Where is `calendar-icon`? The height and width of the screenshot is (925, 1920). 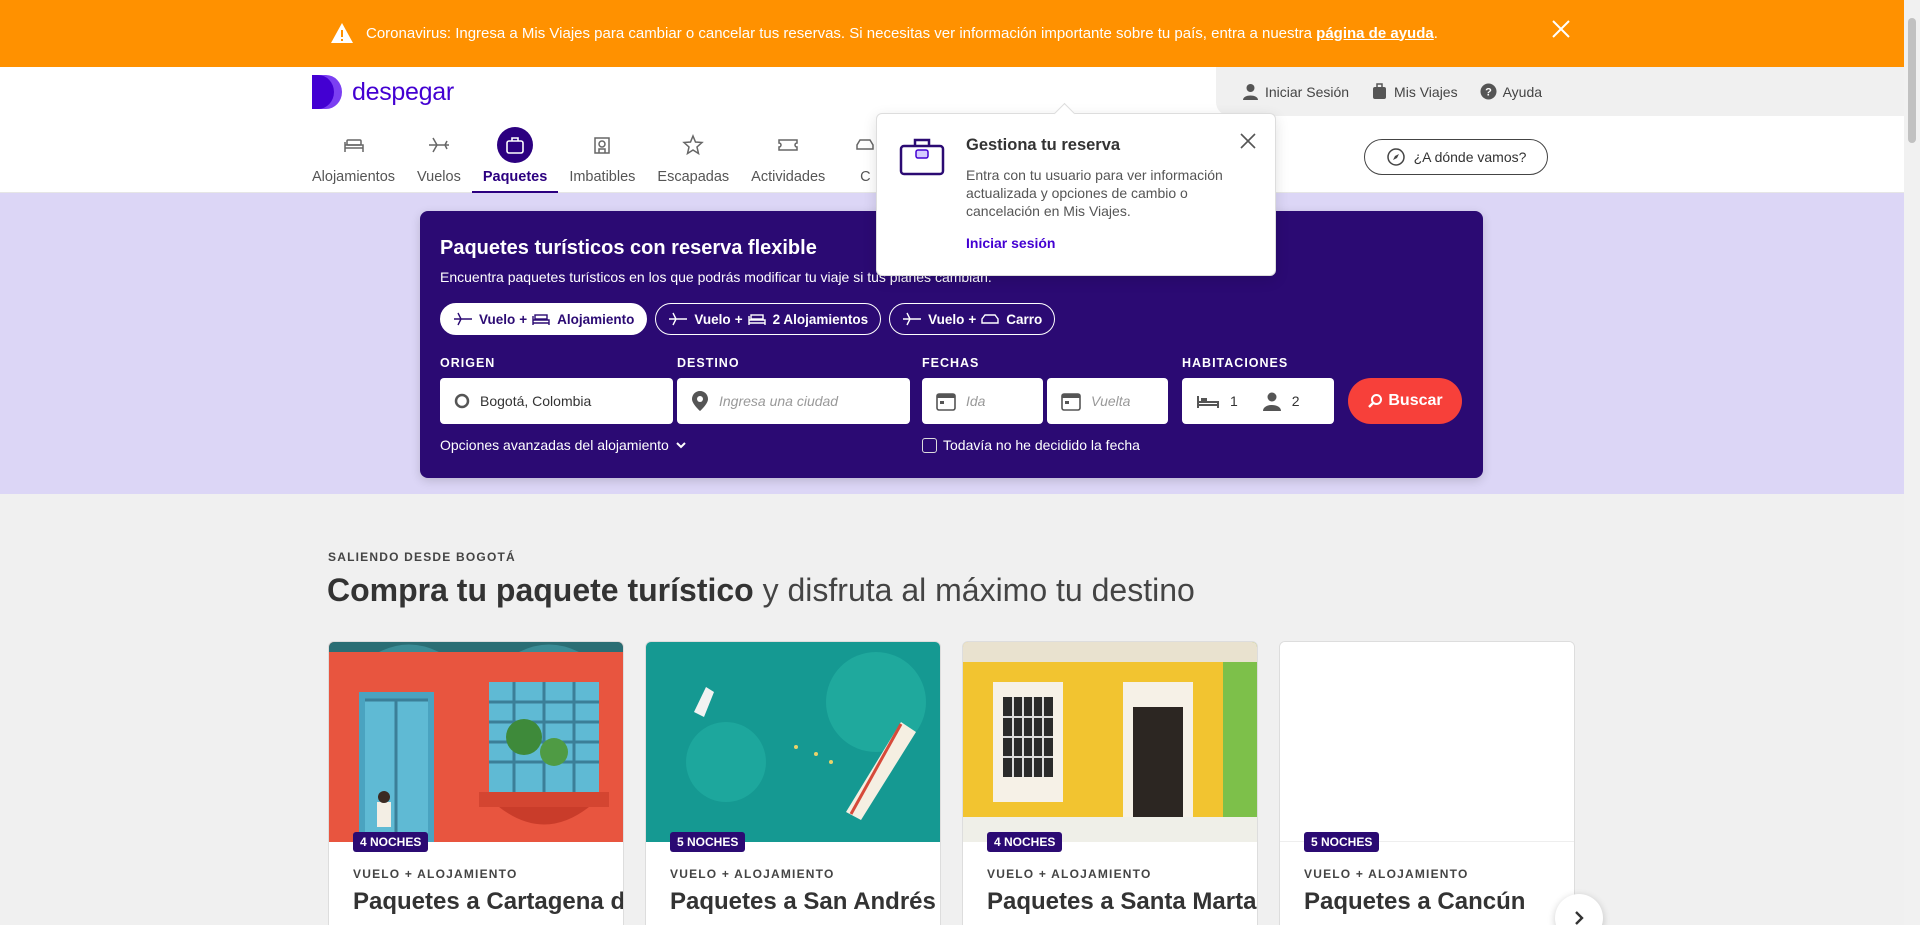 calendar-icon is located at coordinates (1071, 402).